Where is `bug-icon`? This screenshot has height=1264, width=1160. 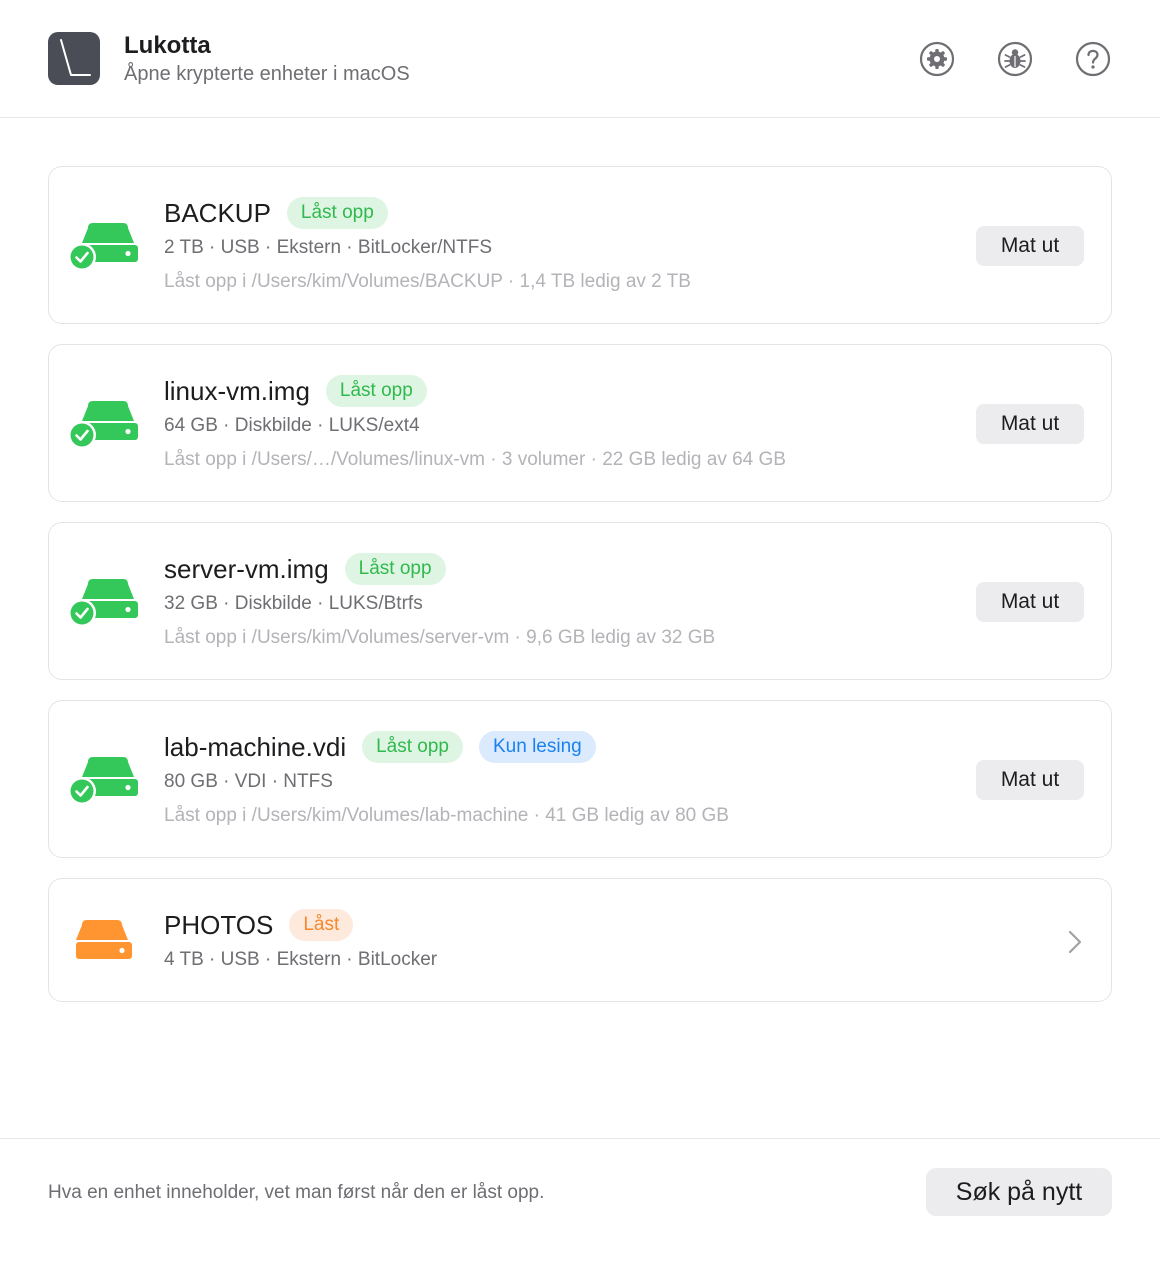
bug-icon is located at coordinates (1015, 59).